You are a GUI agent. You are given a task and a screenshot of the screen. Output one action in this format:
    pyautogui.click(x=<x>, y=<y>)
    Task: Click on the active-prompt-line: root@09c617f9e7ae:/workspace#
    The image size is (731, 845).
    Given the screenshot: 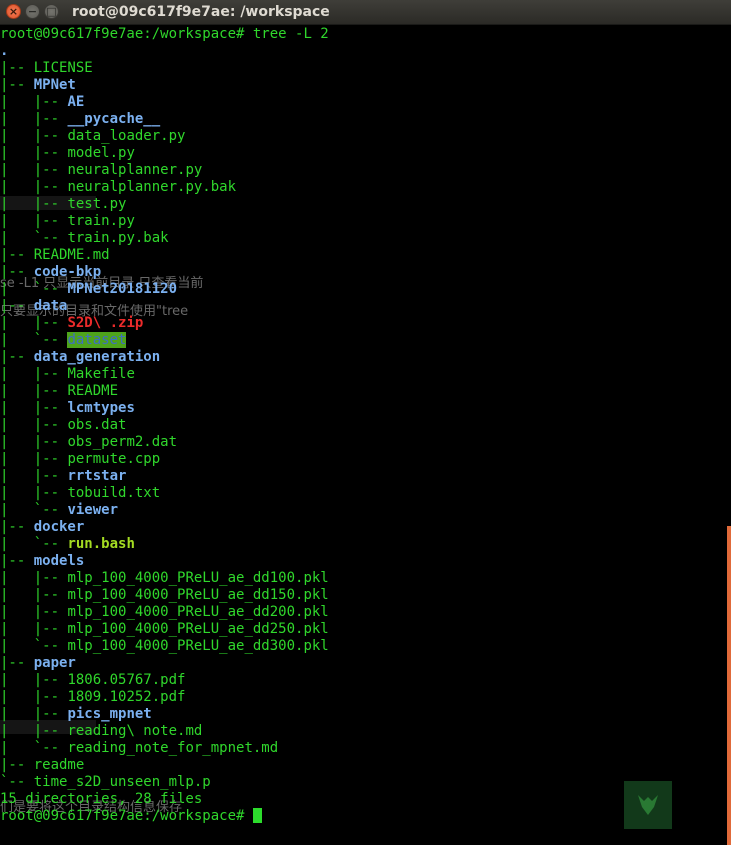 What is the action you would take?
    pyautogui.click(x=164, y=816)
    